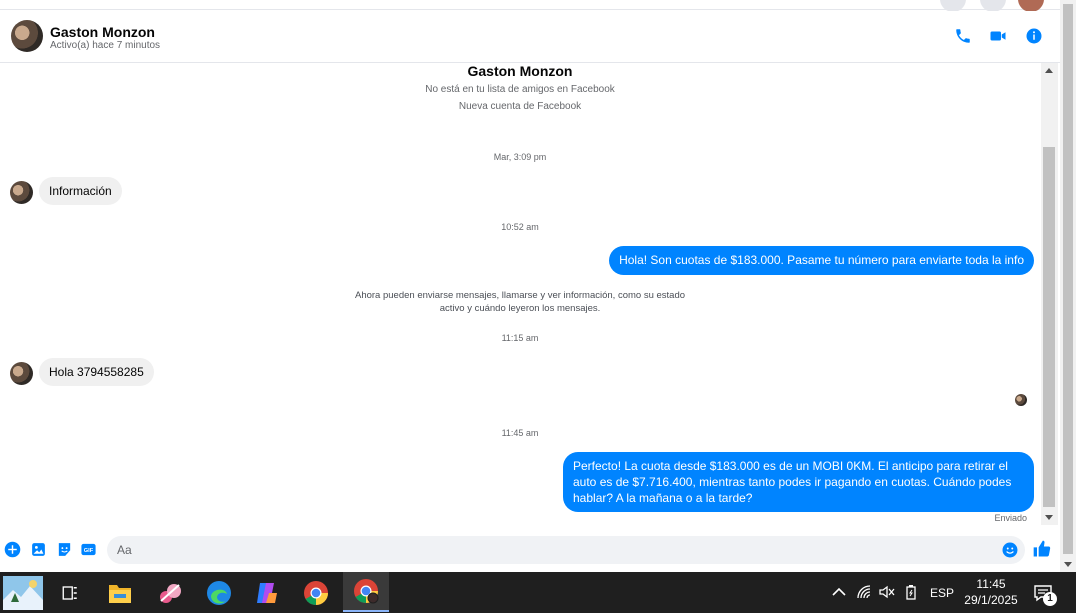 The height and width of the screenshot is (613, 1076). Describe the element at coordinates (27, 36) in the screenshot. I see `contact-avatar` at that location.